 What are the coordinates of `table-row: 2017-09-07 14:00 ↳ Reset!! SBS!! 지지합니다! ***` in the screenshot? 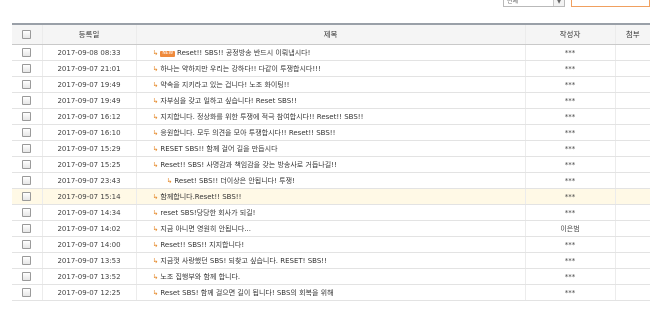 It's located at (331, 244).